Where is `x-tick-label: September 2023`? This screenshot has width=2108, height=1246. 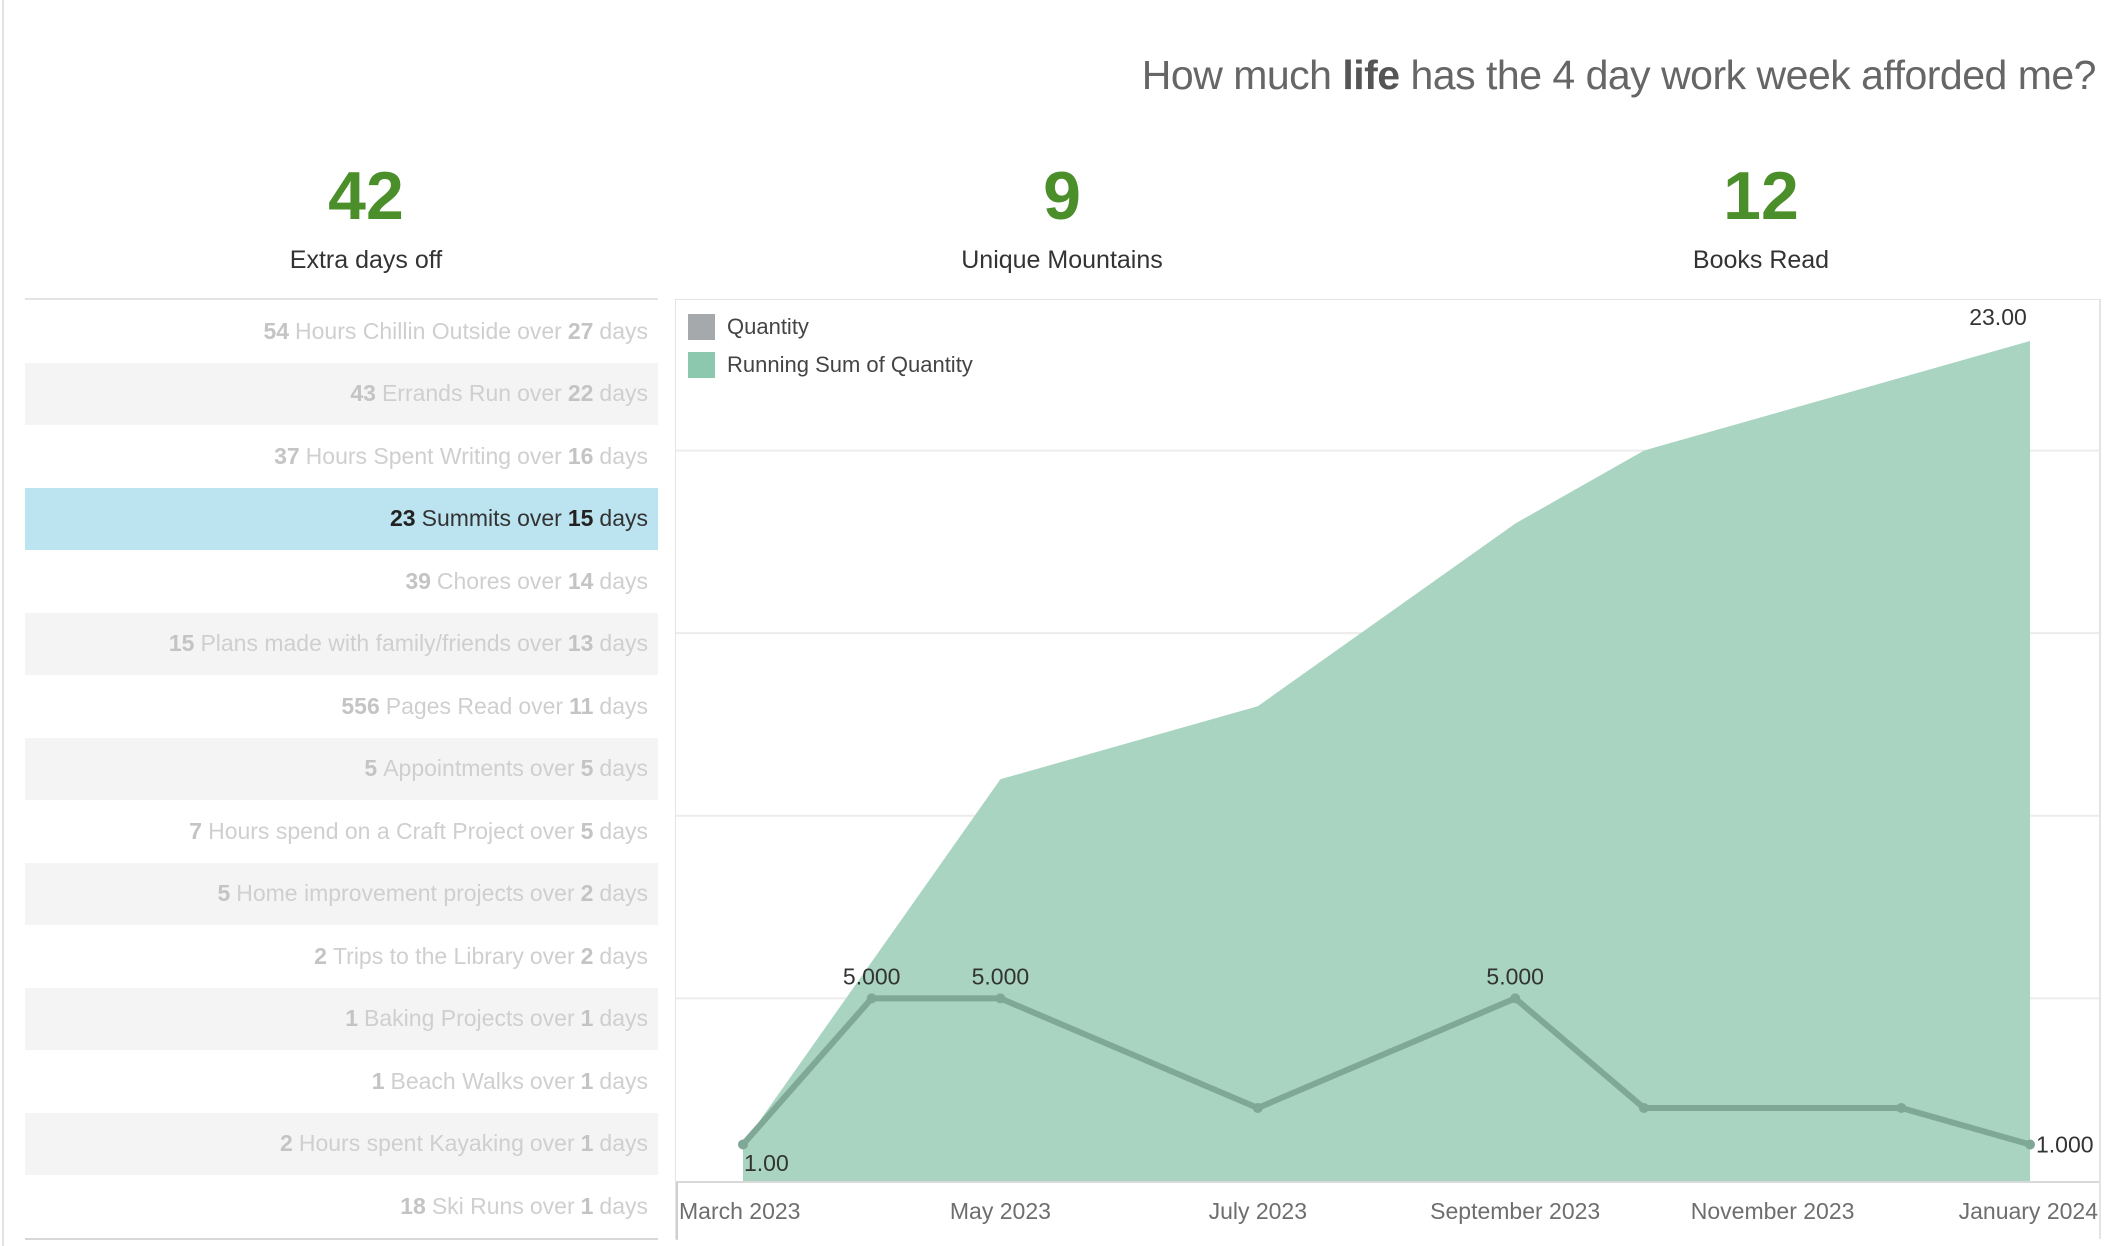 x-tick-label: September 2023 is located at coordinates (1515, 1211).